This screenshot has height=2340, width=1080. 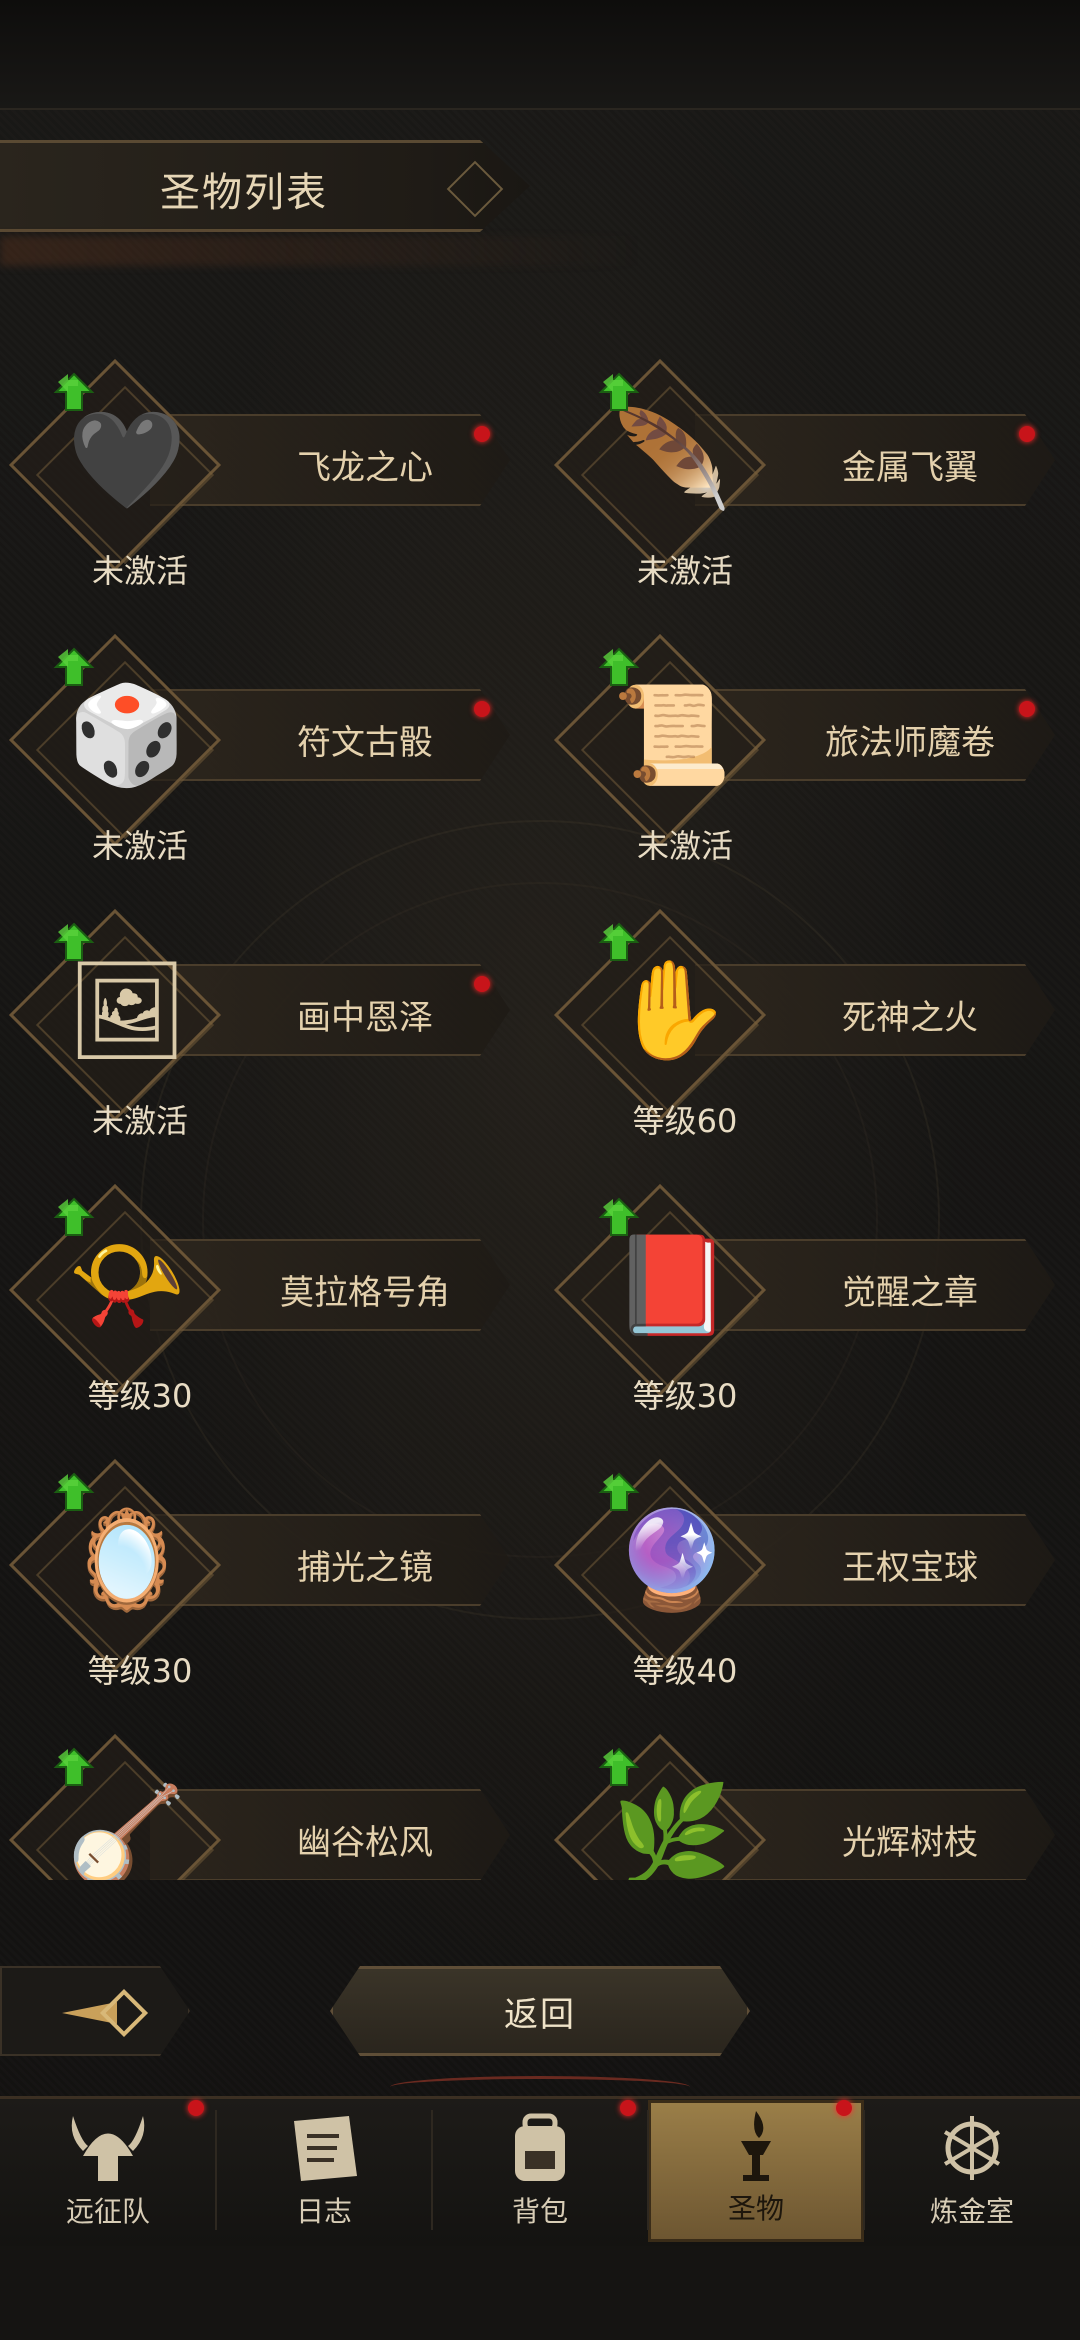 I want to click on relic-name: 莫拉格号角, so click(x=365, y=1293).